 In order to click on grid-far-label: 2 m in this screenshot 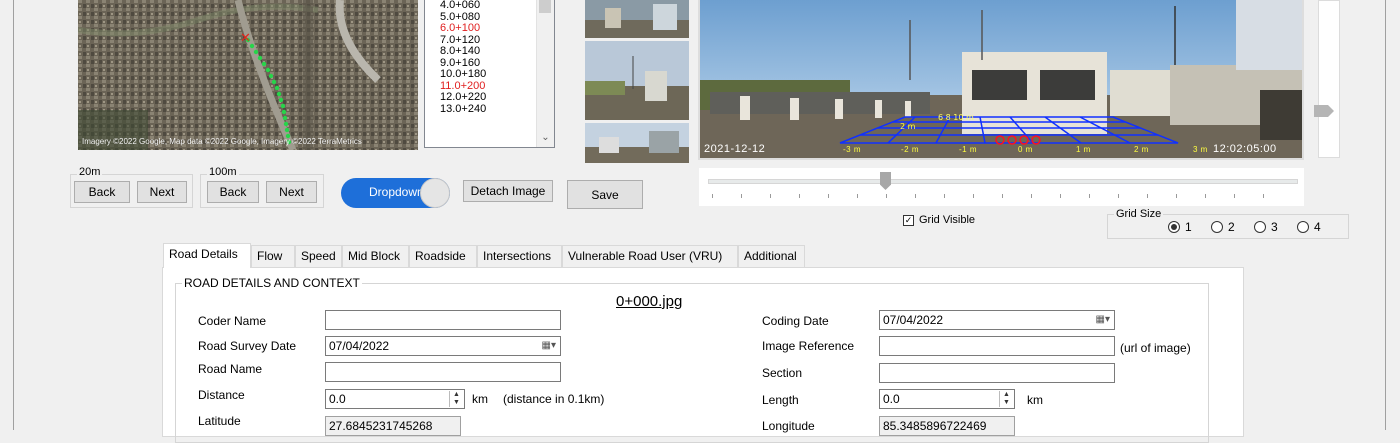, I will do `click(908, 126)`.